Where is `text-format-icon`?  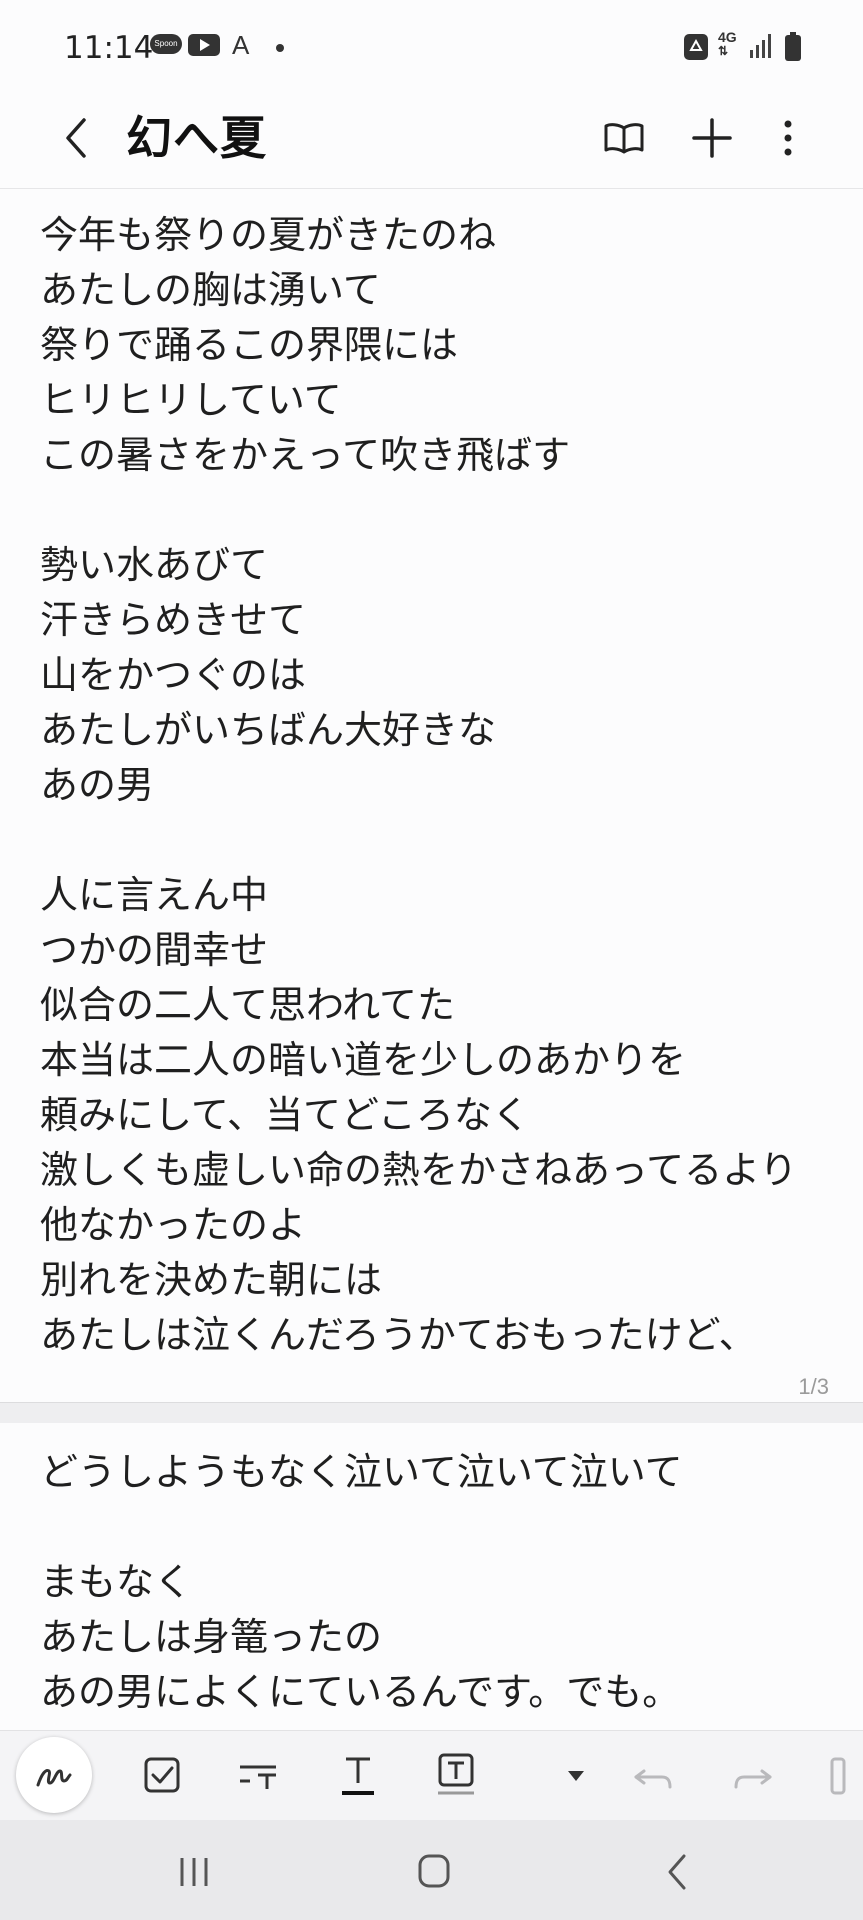
text-format-icon is located at coordinates (358, 1775).